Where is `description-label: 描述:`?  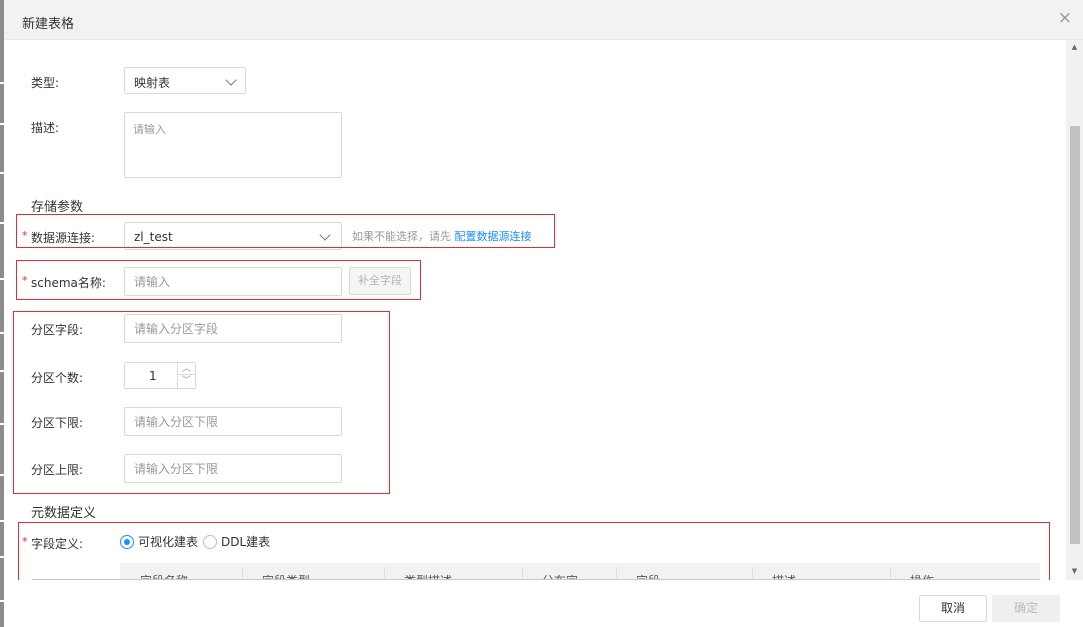
description-label: 描述: is located at coordinates (45, 128).